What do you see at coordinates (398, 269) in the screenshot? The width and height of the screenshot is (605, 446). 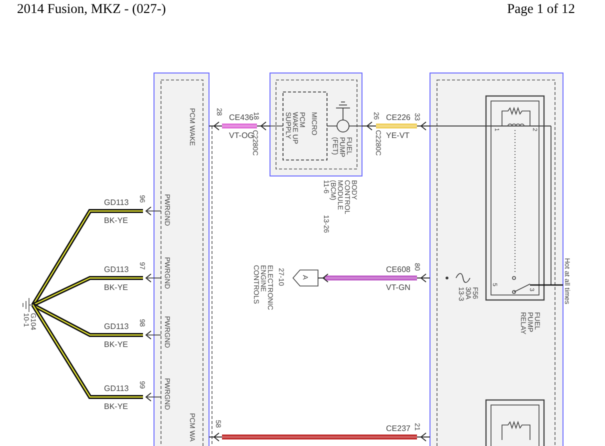 I see `circuit-label: CE608` at bounding box center [398, 269].